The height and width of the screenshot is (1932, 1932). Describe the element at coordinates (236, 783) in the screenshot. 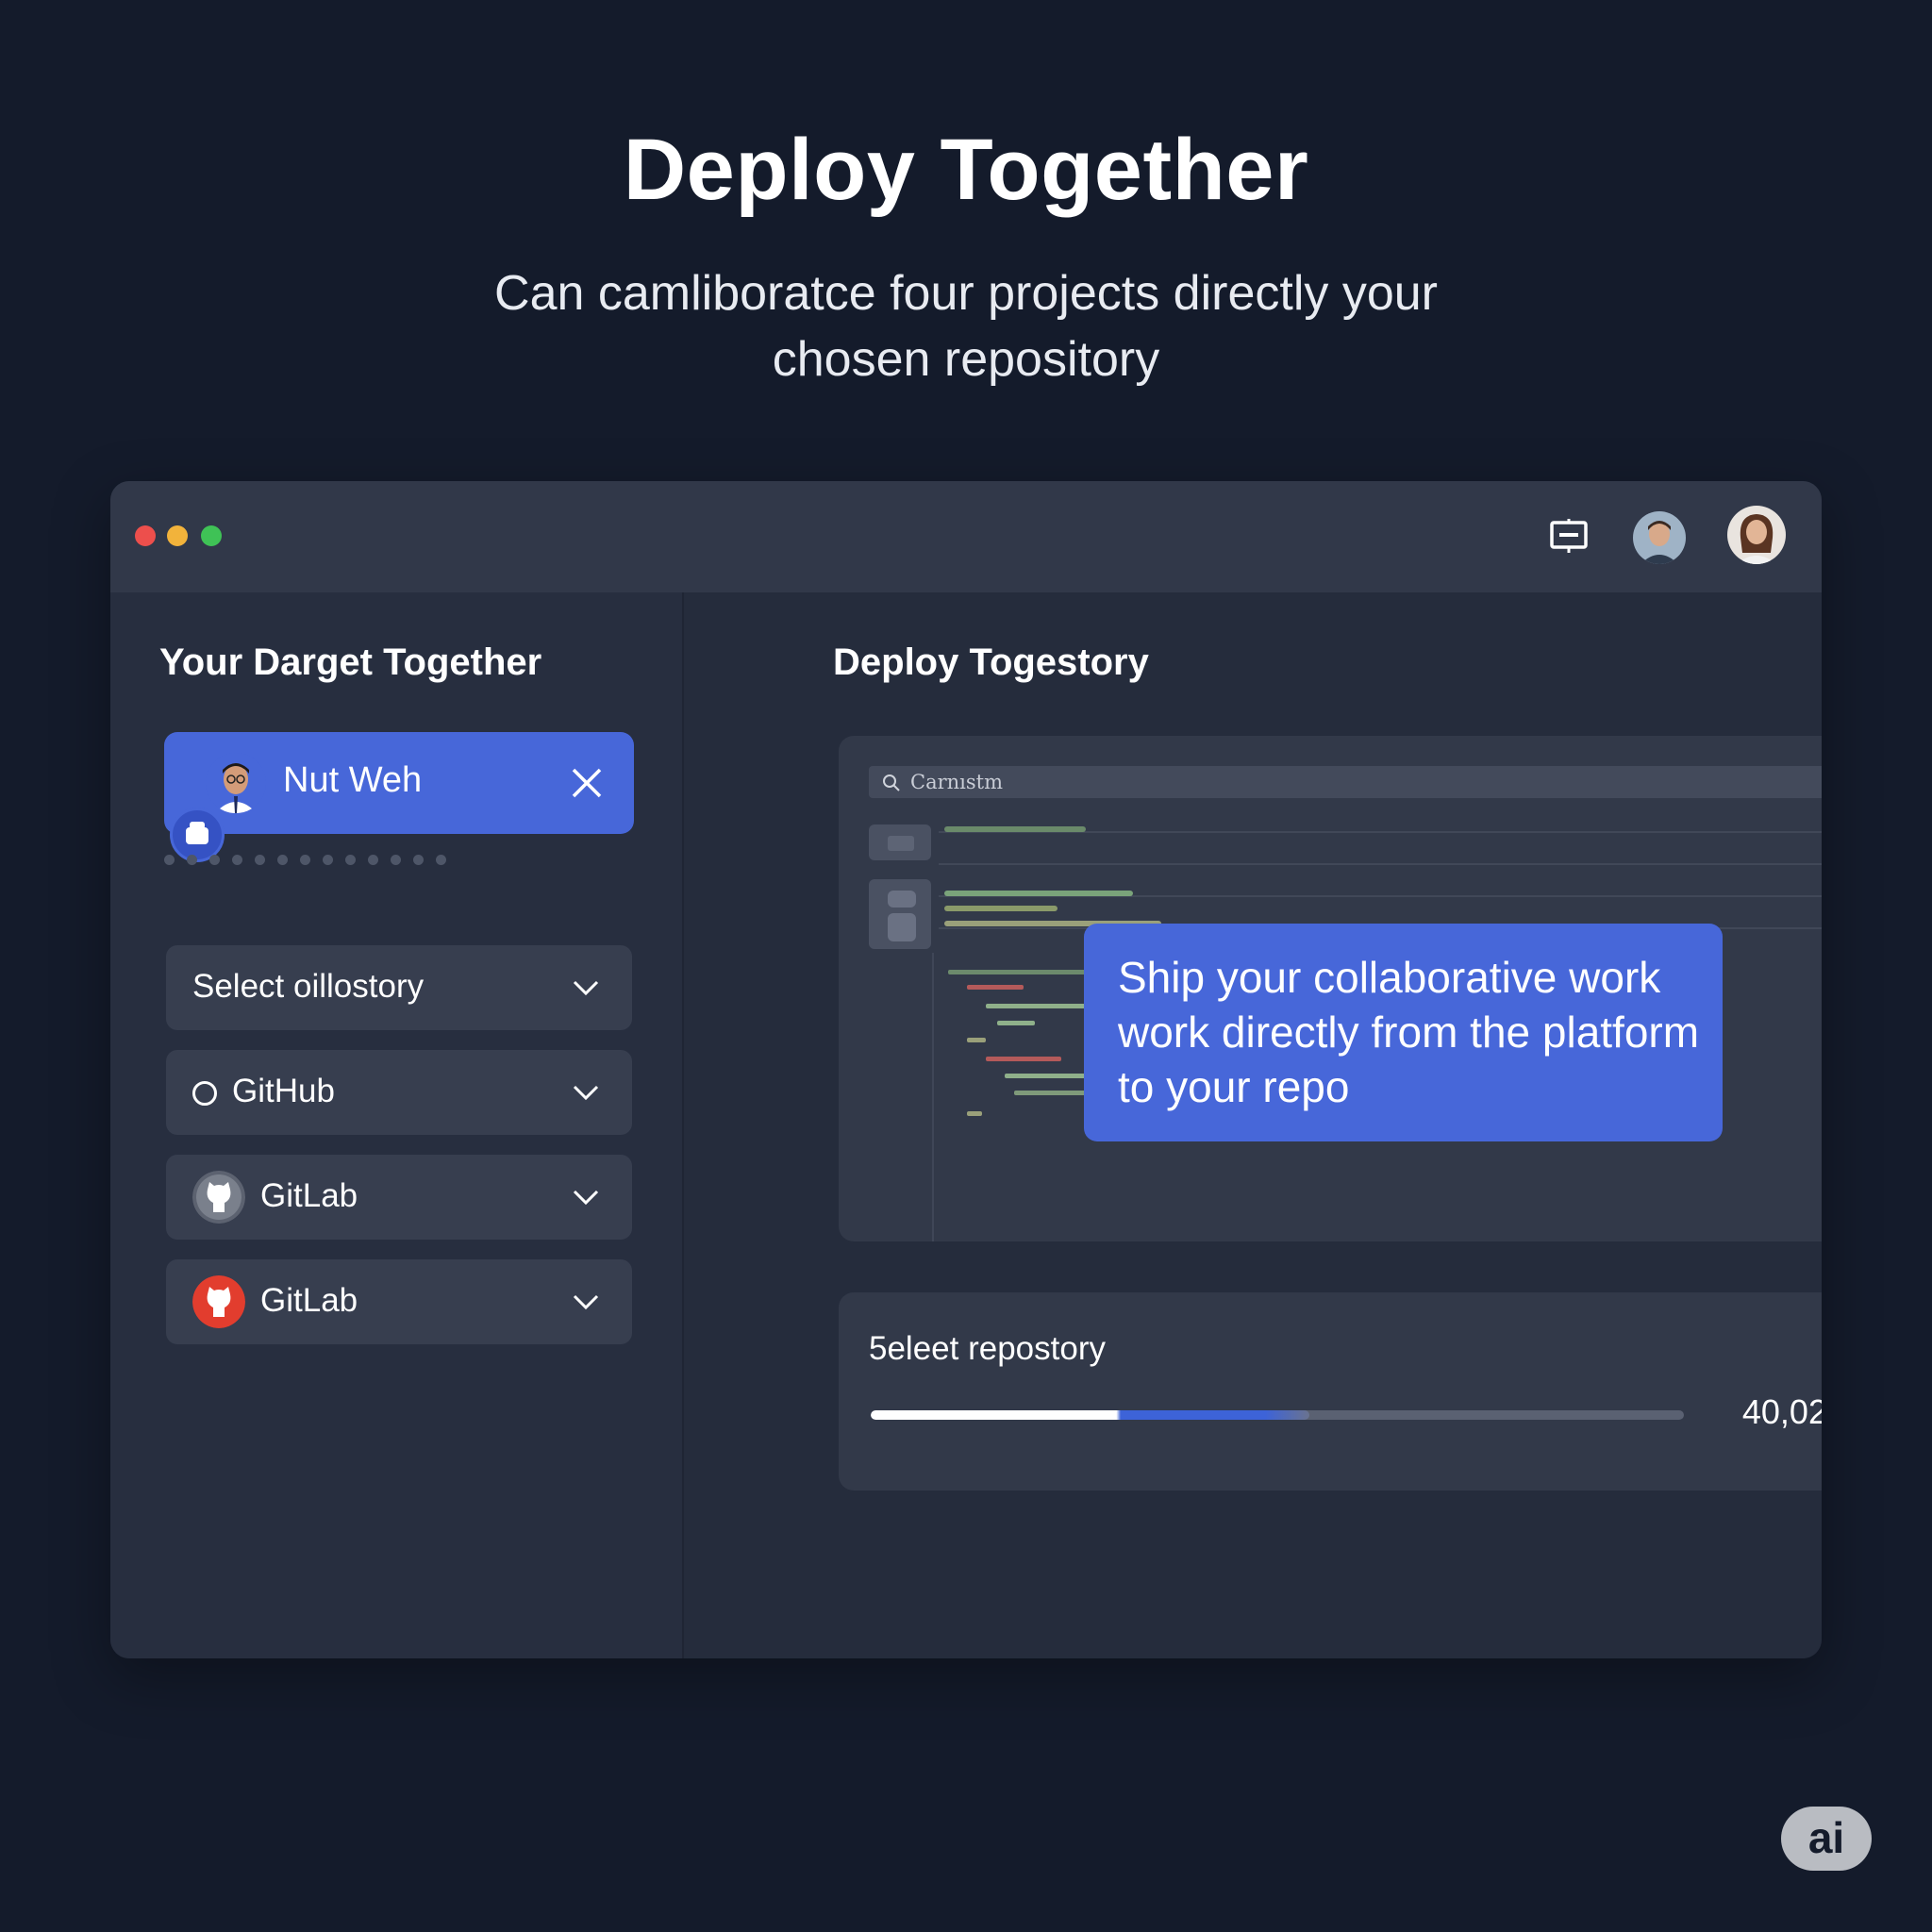

I see `user-chip-avatar` at that location.